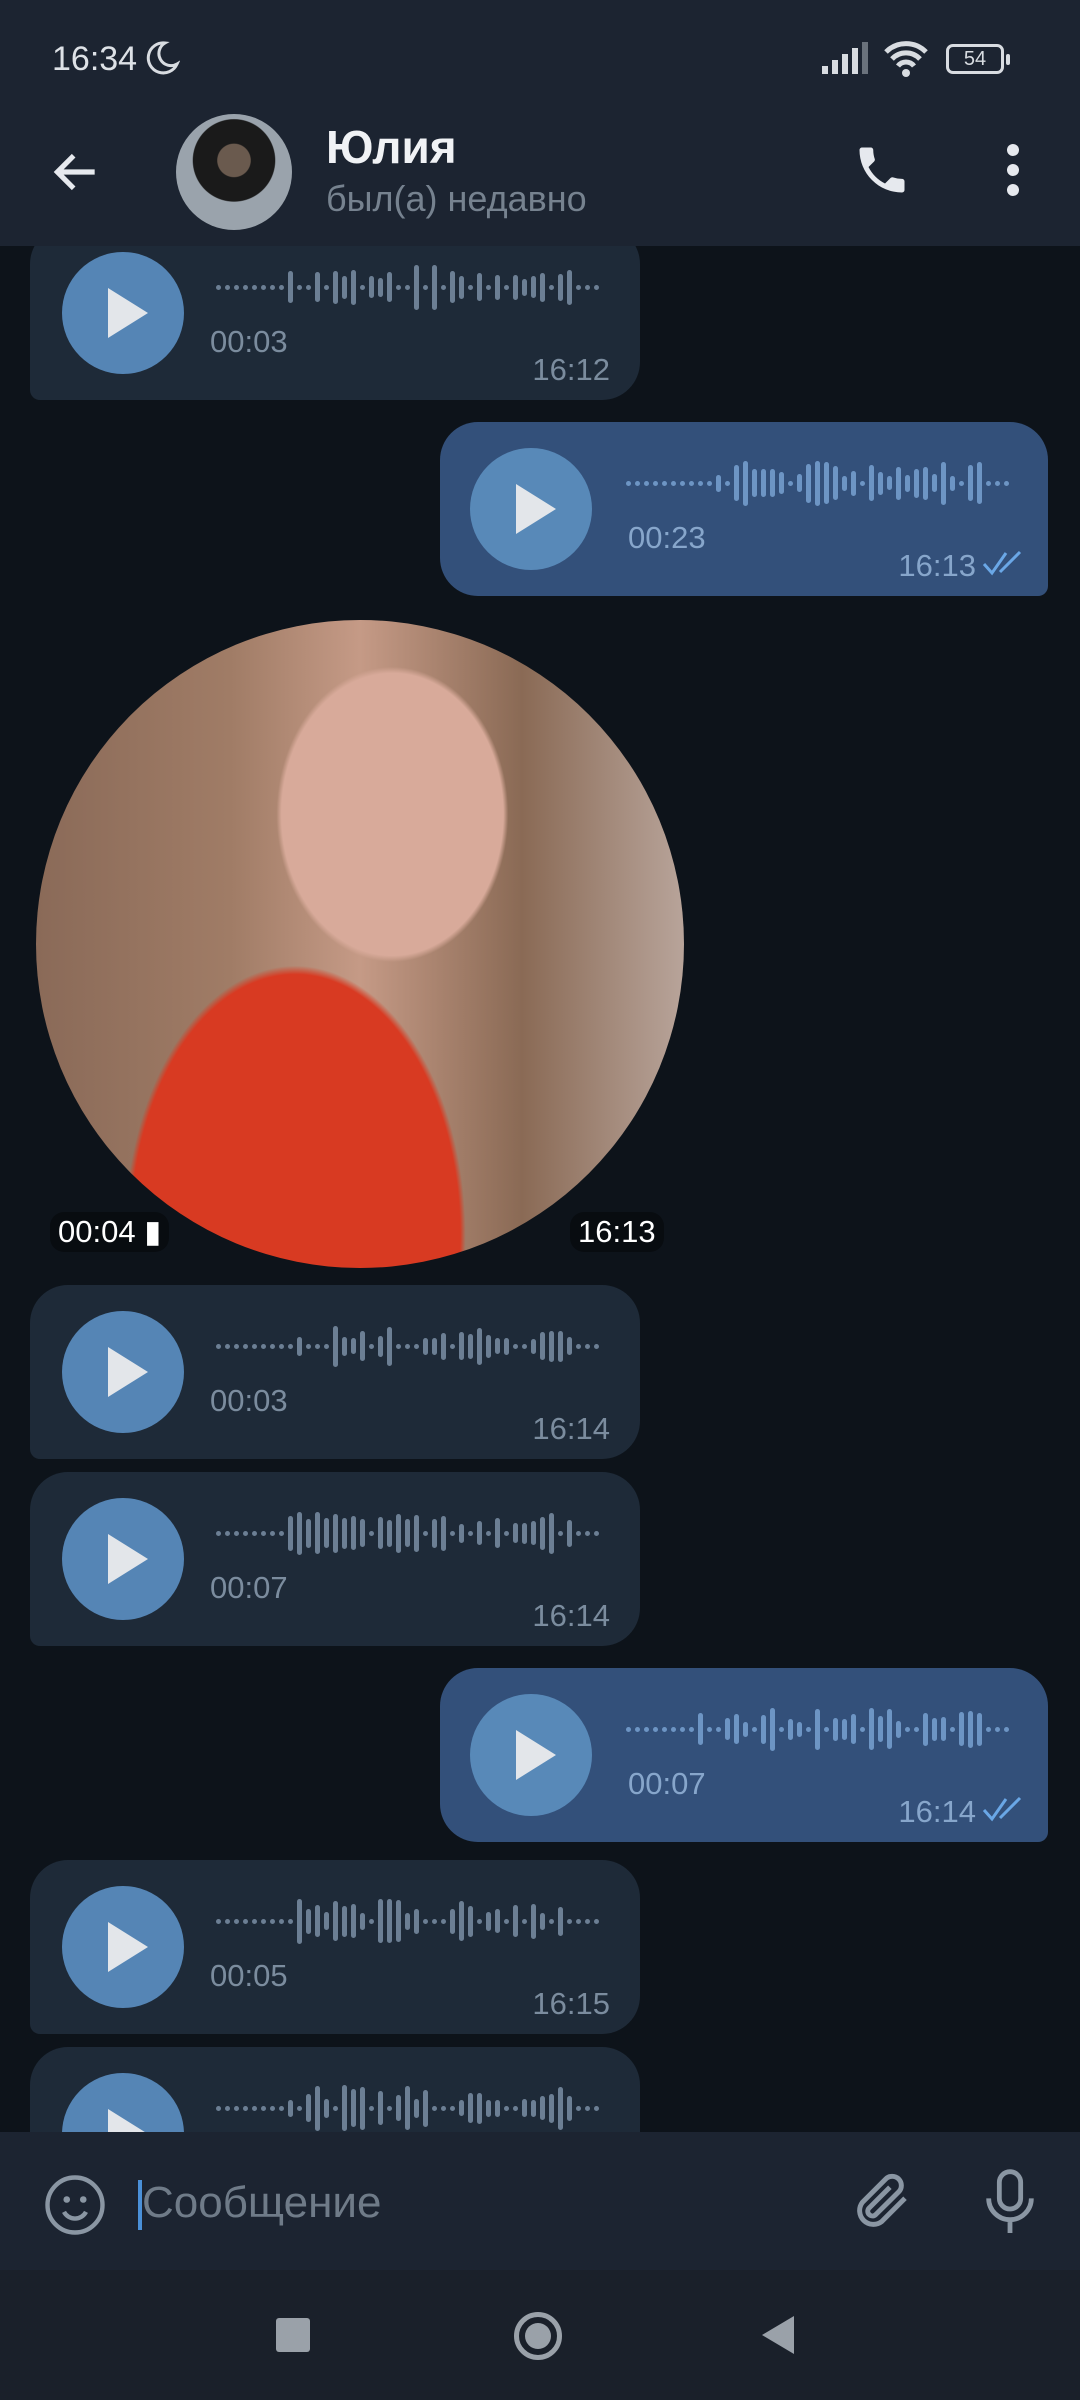 The height and width of the screenshot is (2400, 1080). What do you see at coordinates (95, 59) in the screenshot?
I see `clock: 16:34` at bounding box center [95, 59].